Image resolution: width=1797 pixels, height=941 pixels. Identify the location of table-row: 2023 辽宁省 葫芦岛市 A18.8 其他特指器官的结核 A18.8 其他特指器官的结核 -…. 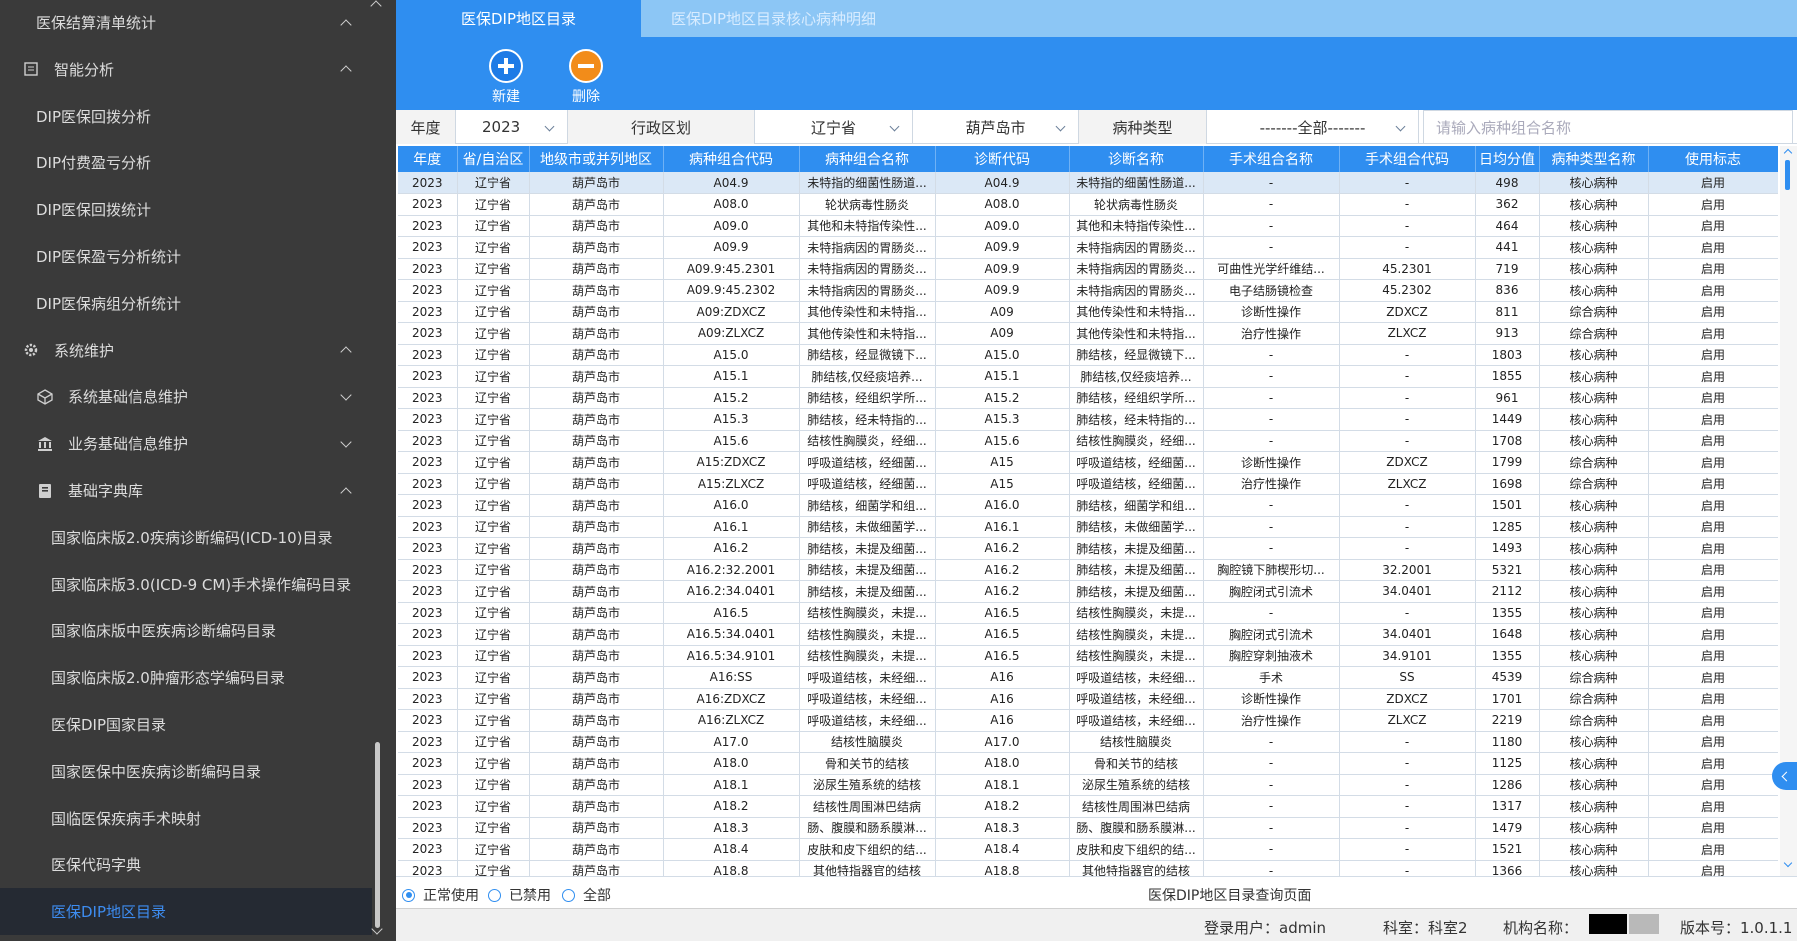
(1088, 868).